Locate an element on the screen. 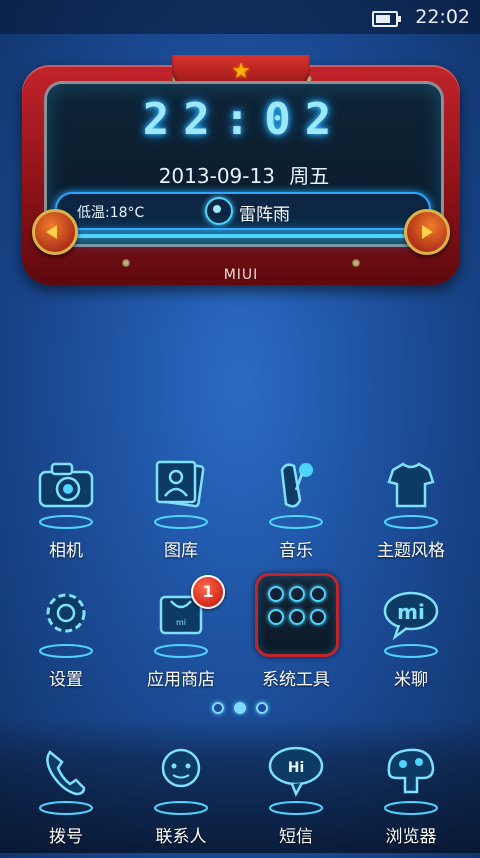 The height and width of the screenshot is (858, 480). theme-icon is located at coordinates (411, 492).